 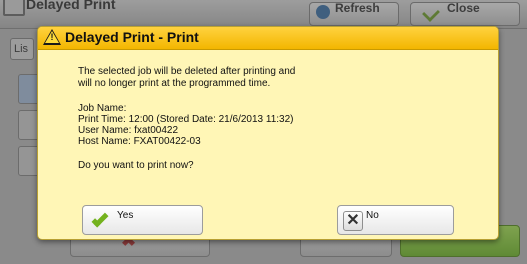 I want to click on job-name: Job Name:, so click(x=102, y=108).